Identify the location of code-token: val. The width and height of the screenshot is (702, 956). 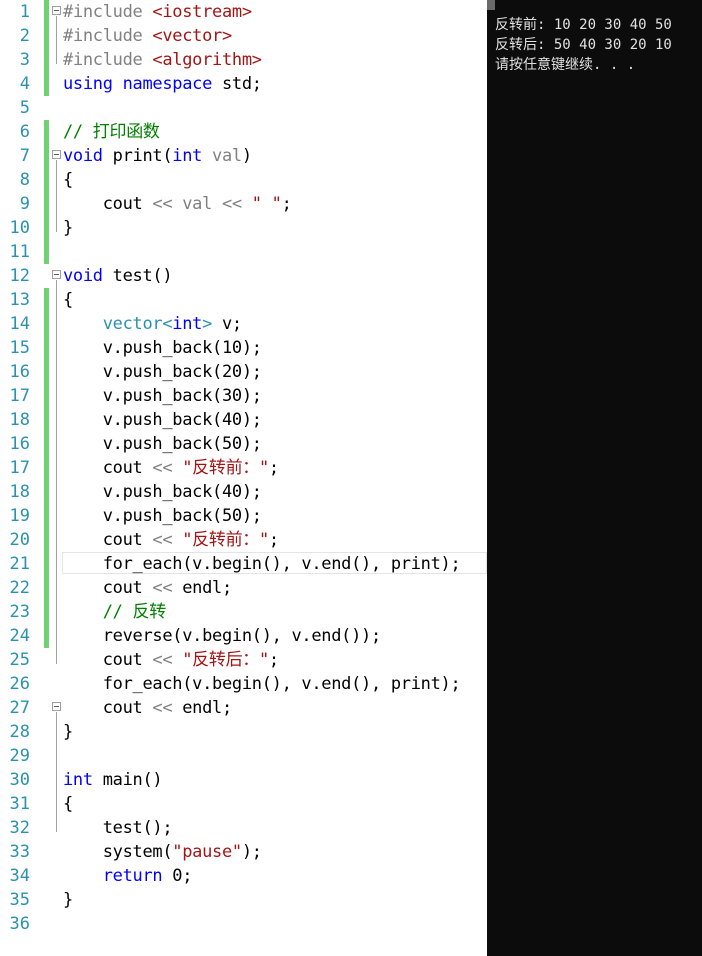
(197, 204).